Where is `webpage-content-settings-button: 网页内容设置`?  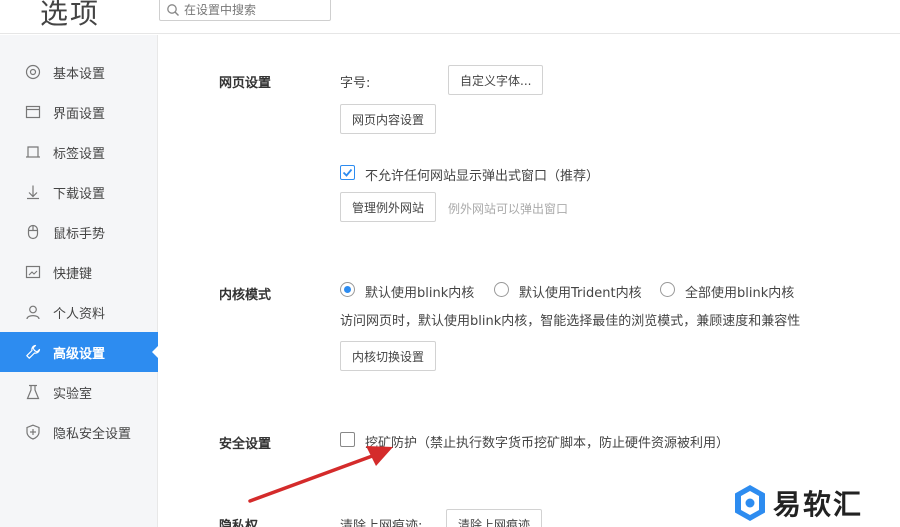 webpage-content-settings-button: 网页内容设置 is located at coordinates (388, 119).